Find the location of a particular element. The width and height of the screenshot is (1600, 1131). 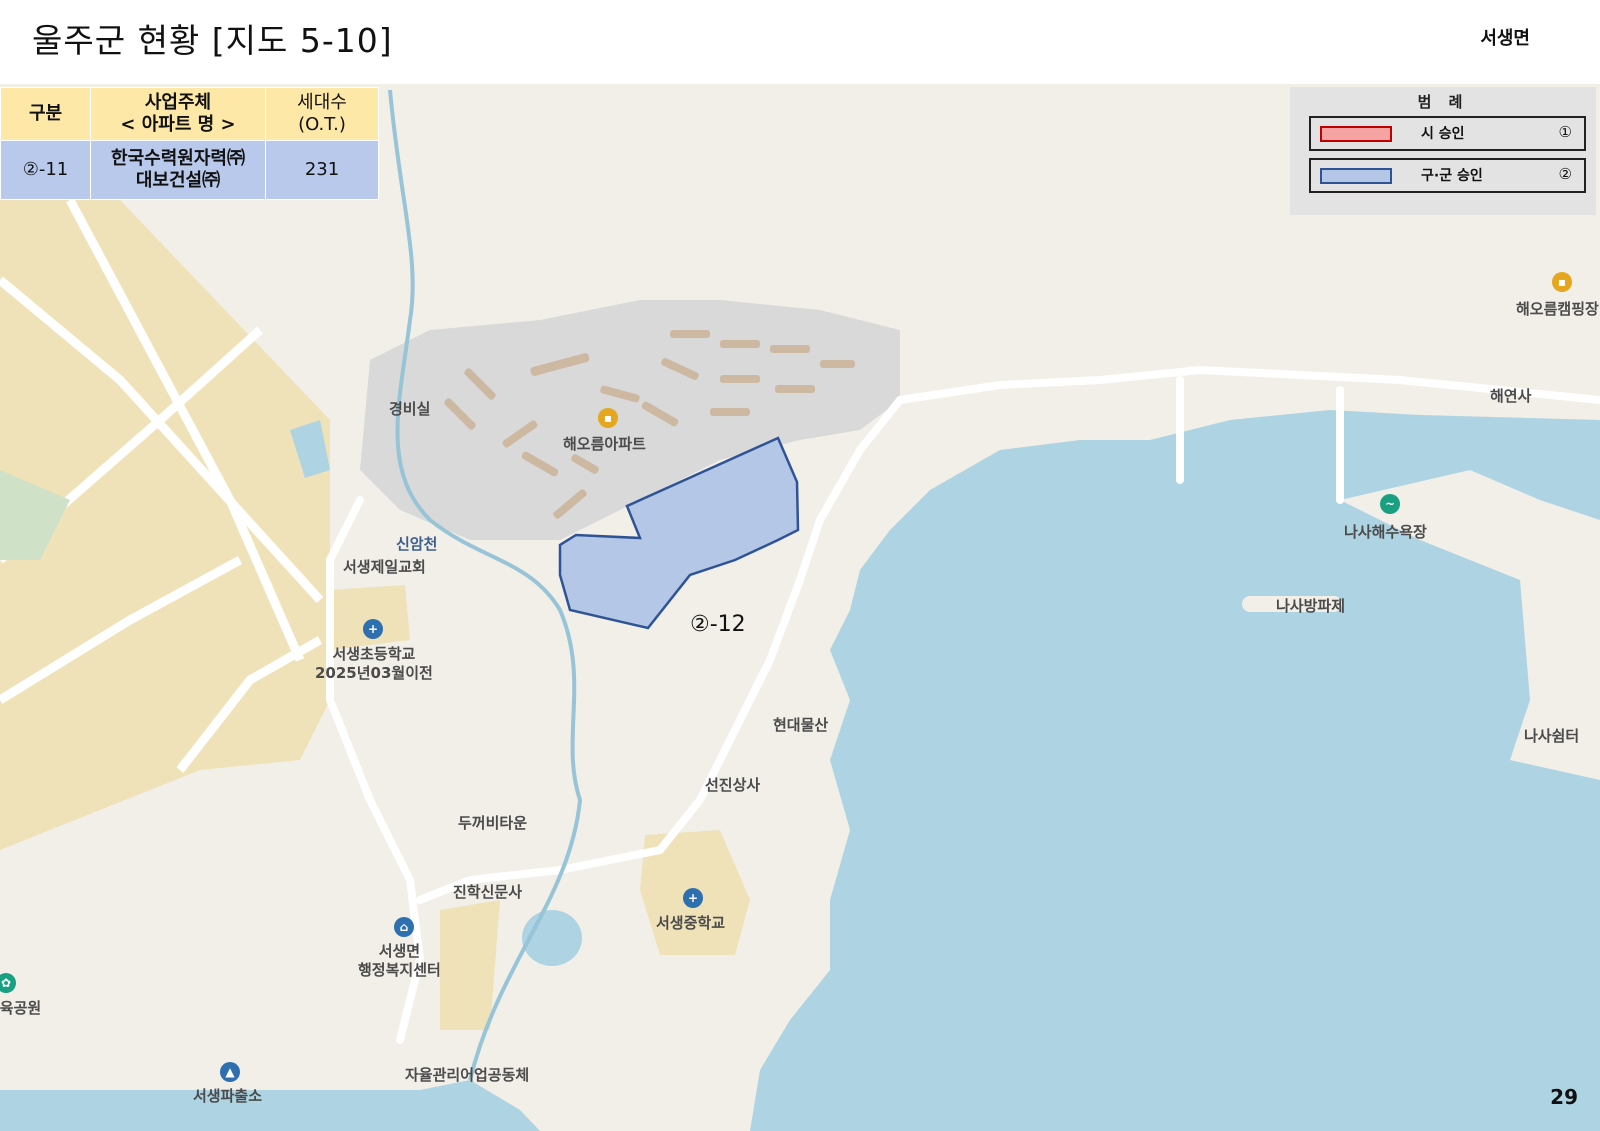

table-header-row: 구분 사업주체 < 아파트 명 > 세대수 (O.T.) is located at coordinates (189, 114).